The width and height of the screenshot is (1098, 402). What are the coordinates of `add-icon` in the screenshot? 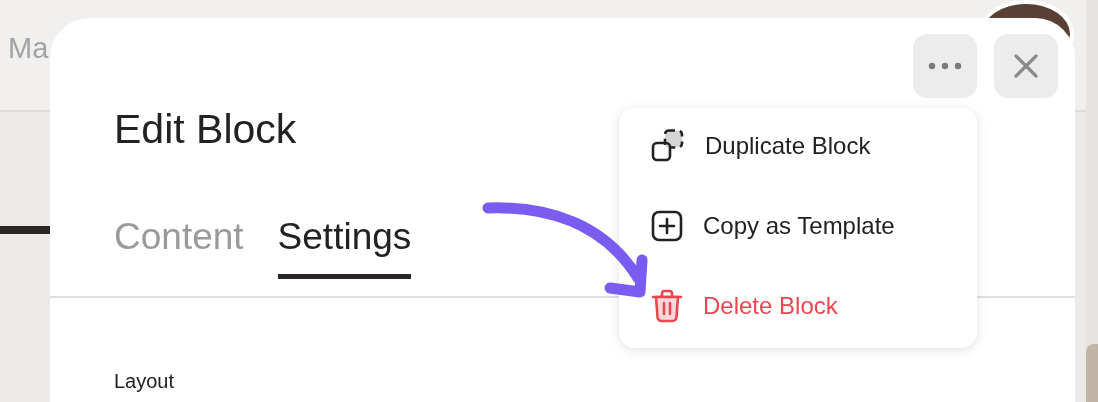 It's located at (667, 226).